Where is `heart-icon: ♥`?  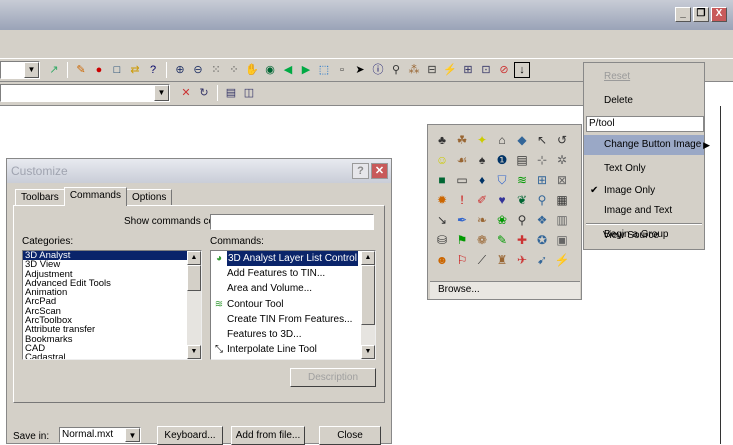
heart-icon: ♥ is located at coordinates (502, 200).